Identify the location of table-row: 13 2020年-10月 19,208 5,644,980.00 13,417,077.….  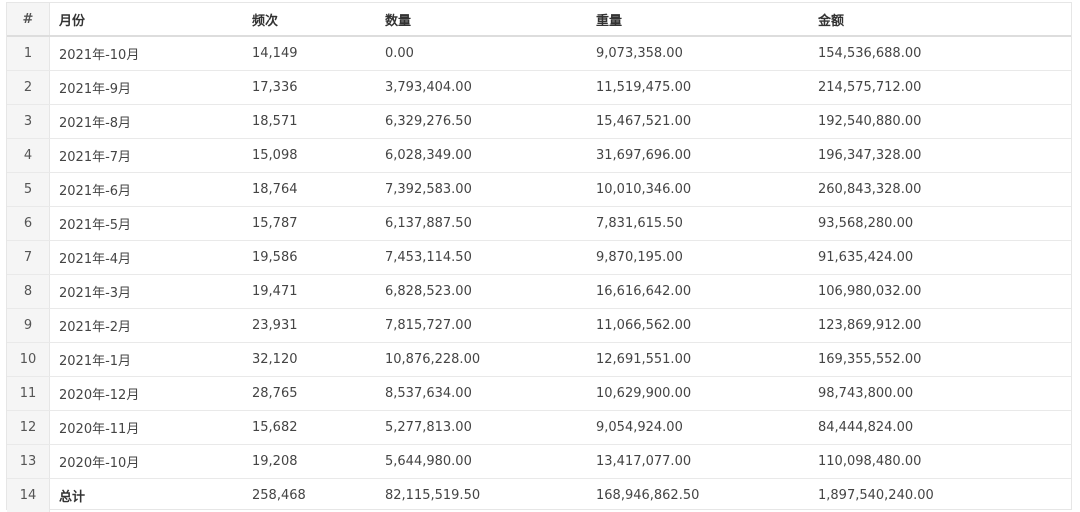
(539, 461).